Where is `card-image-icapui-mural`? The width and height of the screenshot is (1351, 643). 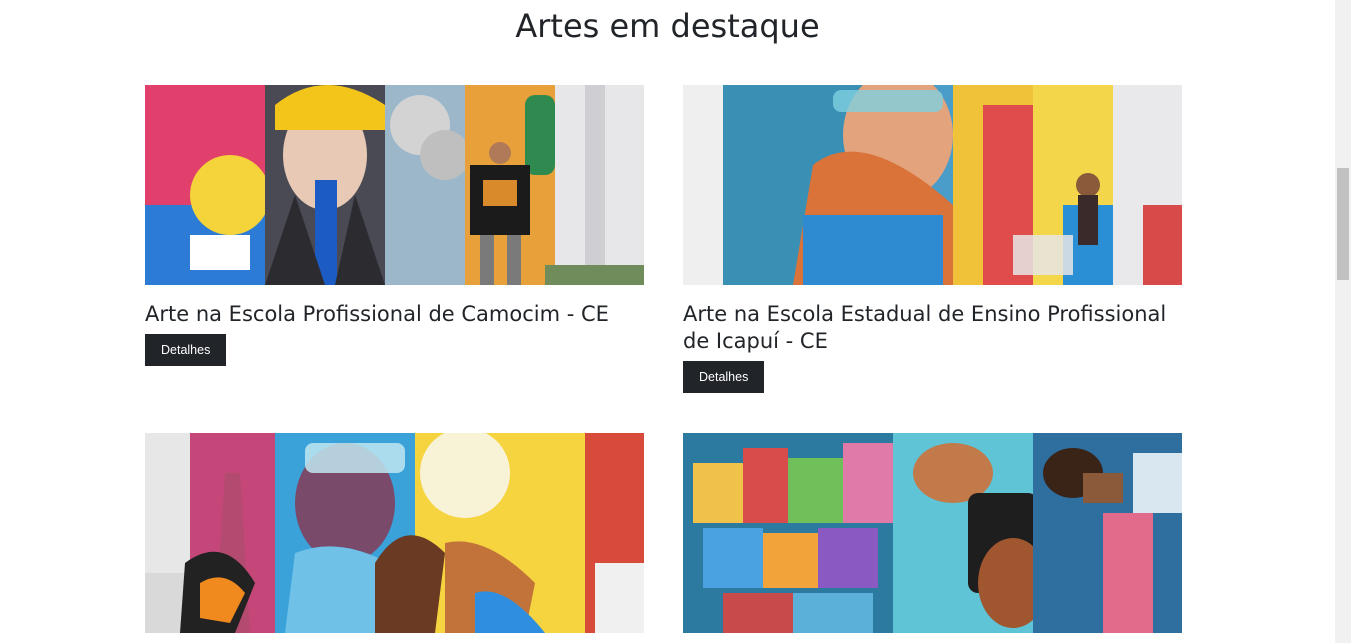
card-image-icapui-mural is located at coordinates (932, 185).